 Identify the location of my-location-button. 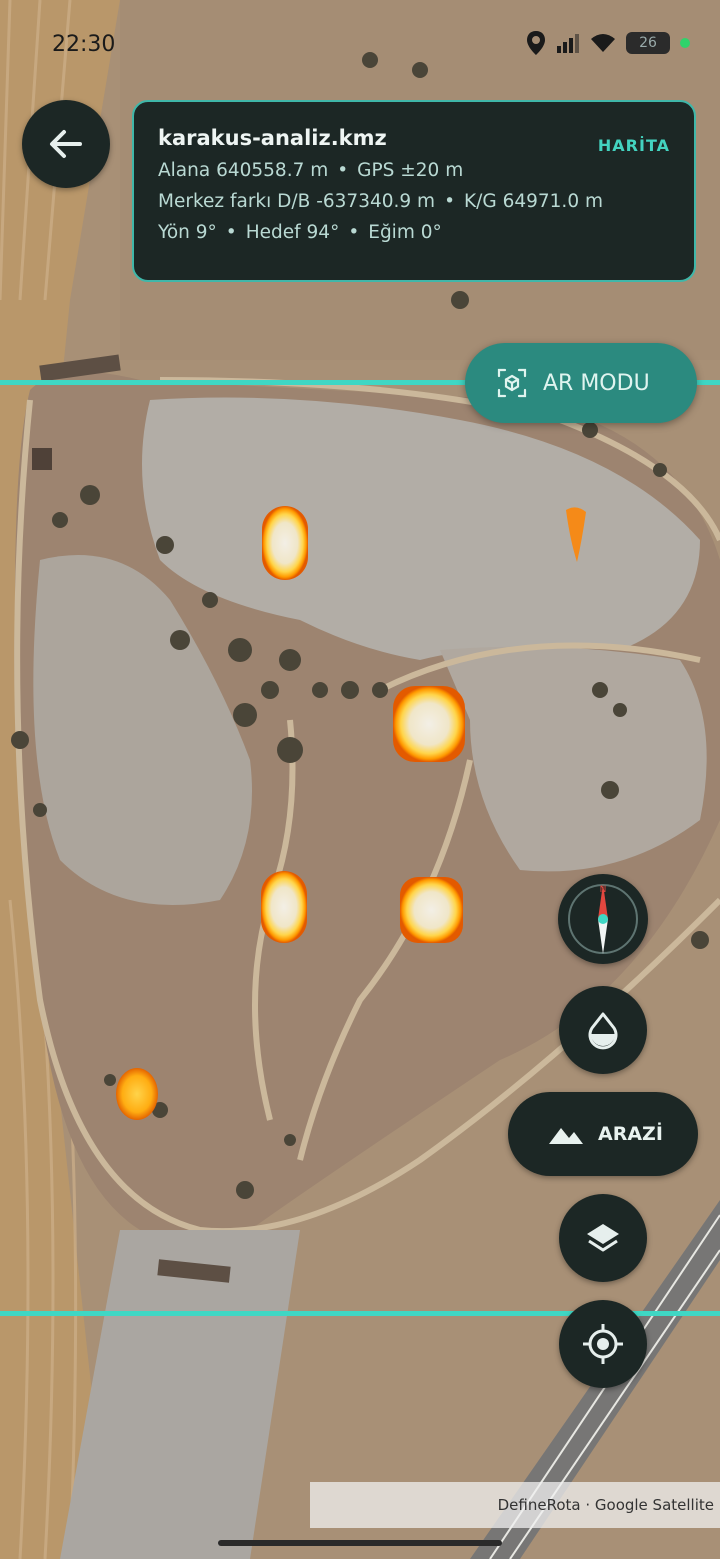
(603, 1344).